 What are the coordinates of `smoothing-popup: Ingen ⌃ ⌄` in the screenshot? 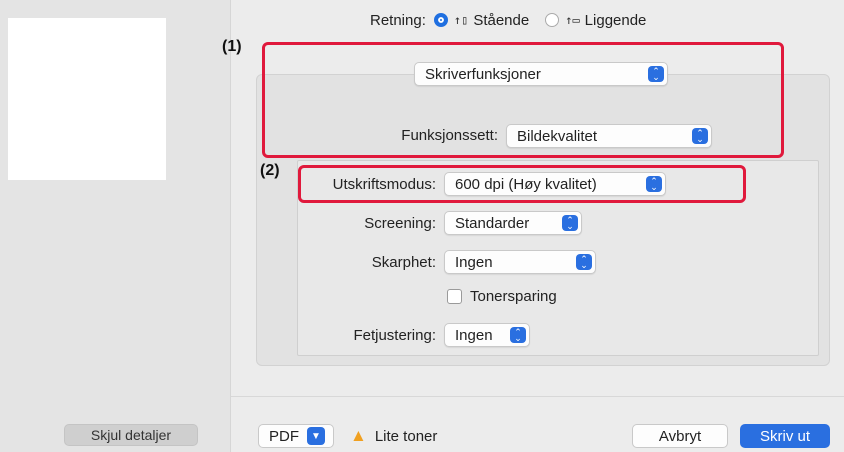 It's located at (487, 335).